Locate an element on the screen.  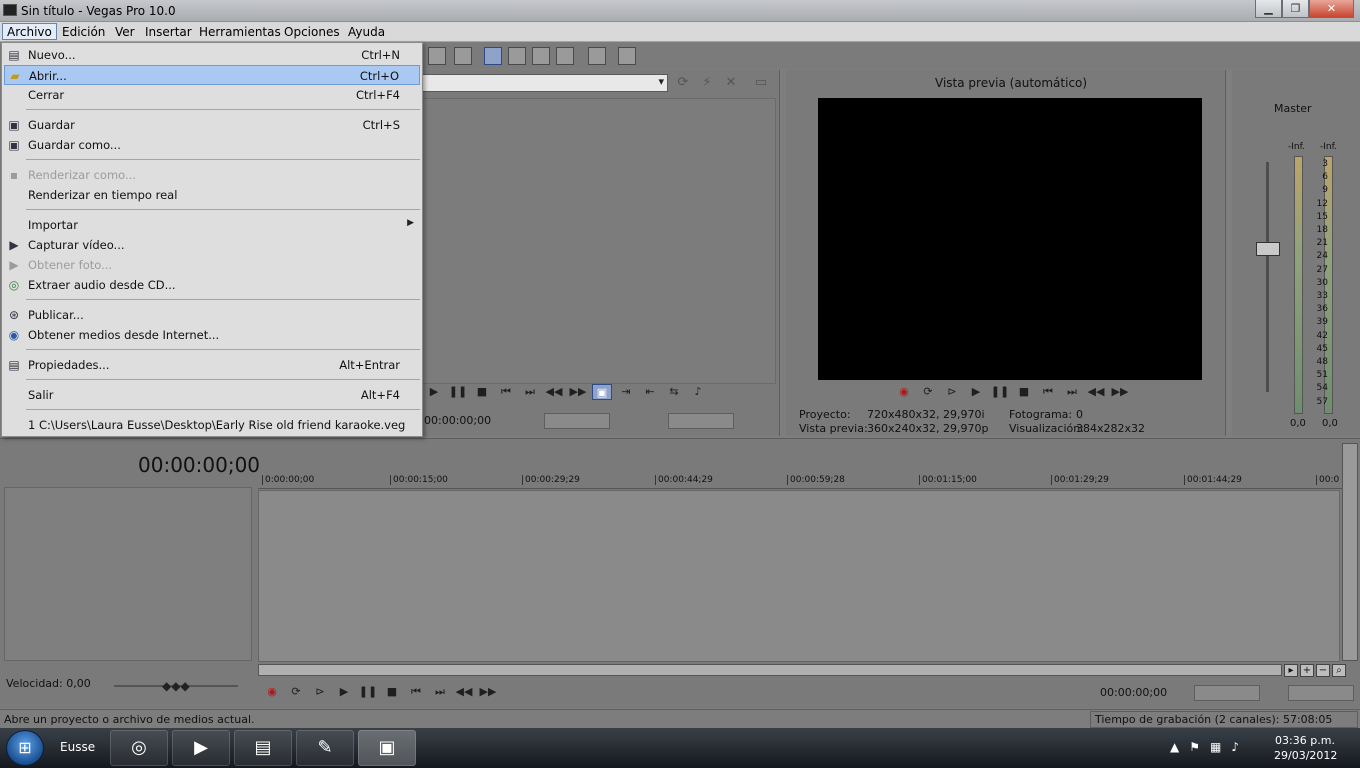
delete-icon: ✕ is located at coordinates (731, 83).